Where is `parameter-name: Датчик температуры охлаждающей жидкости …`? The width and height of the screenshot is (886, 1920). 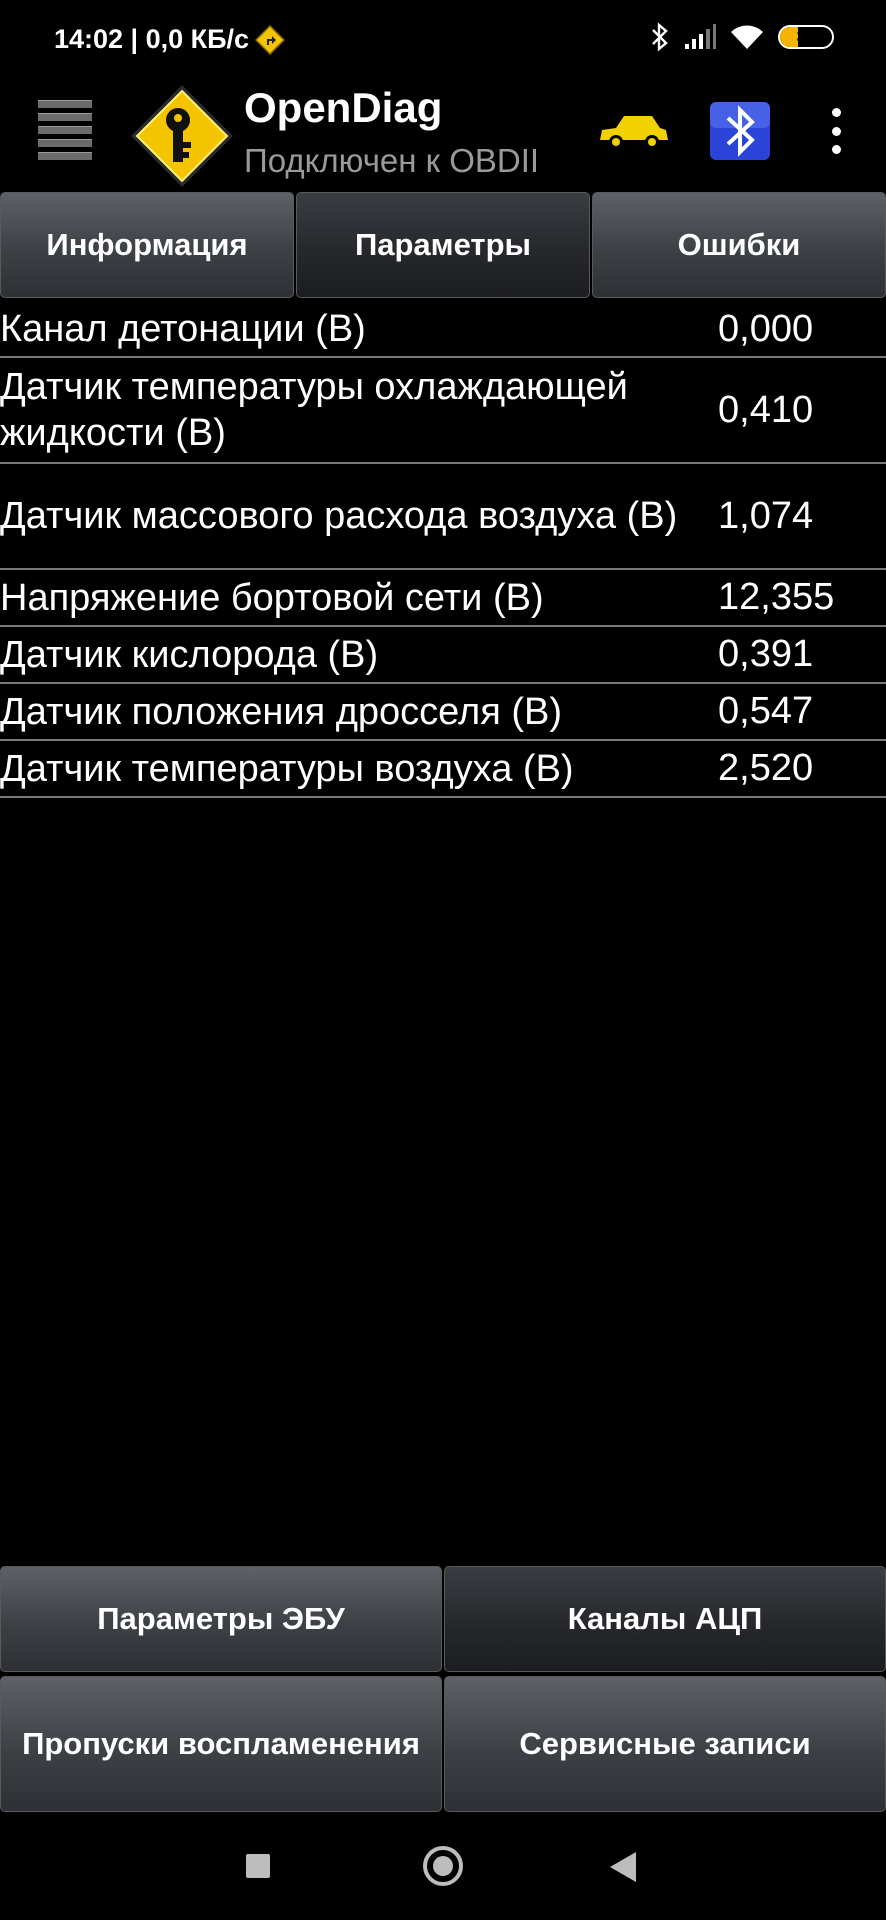
parameter-name: Датчик температуры охлаждающей жидкости … is located at coordinates (314, 410).